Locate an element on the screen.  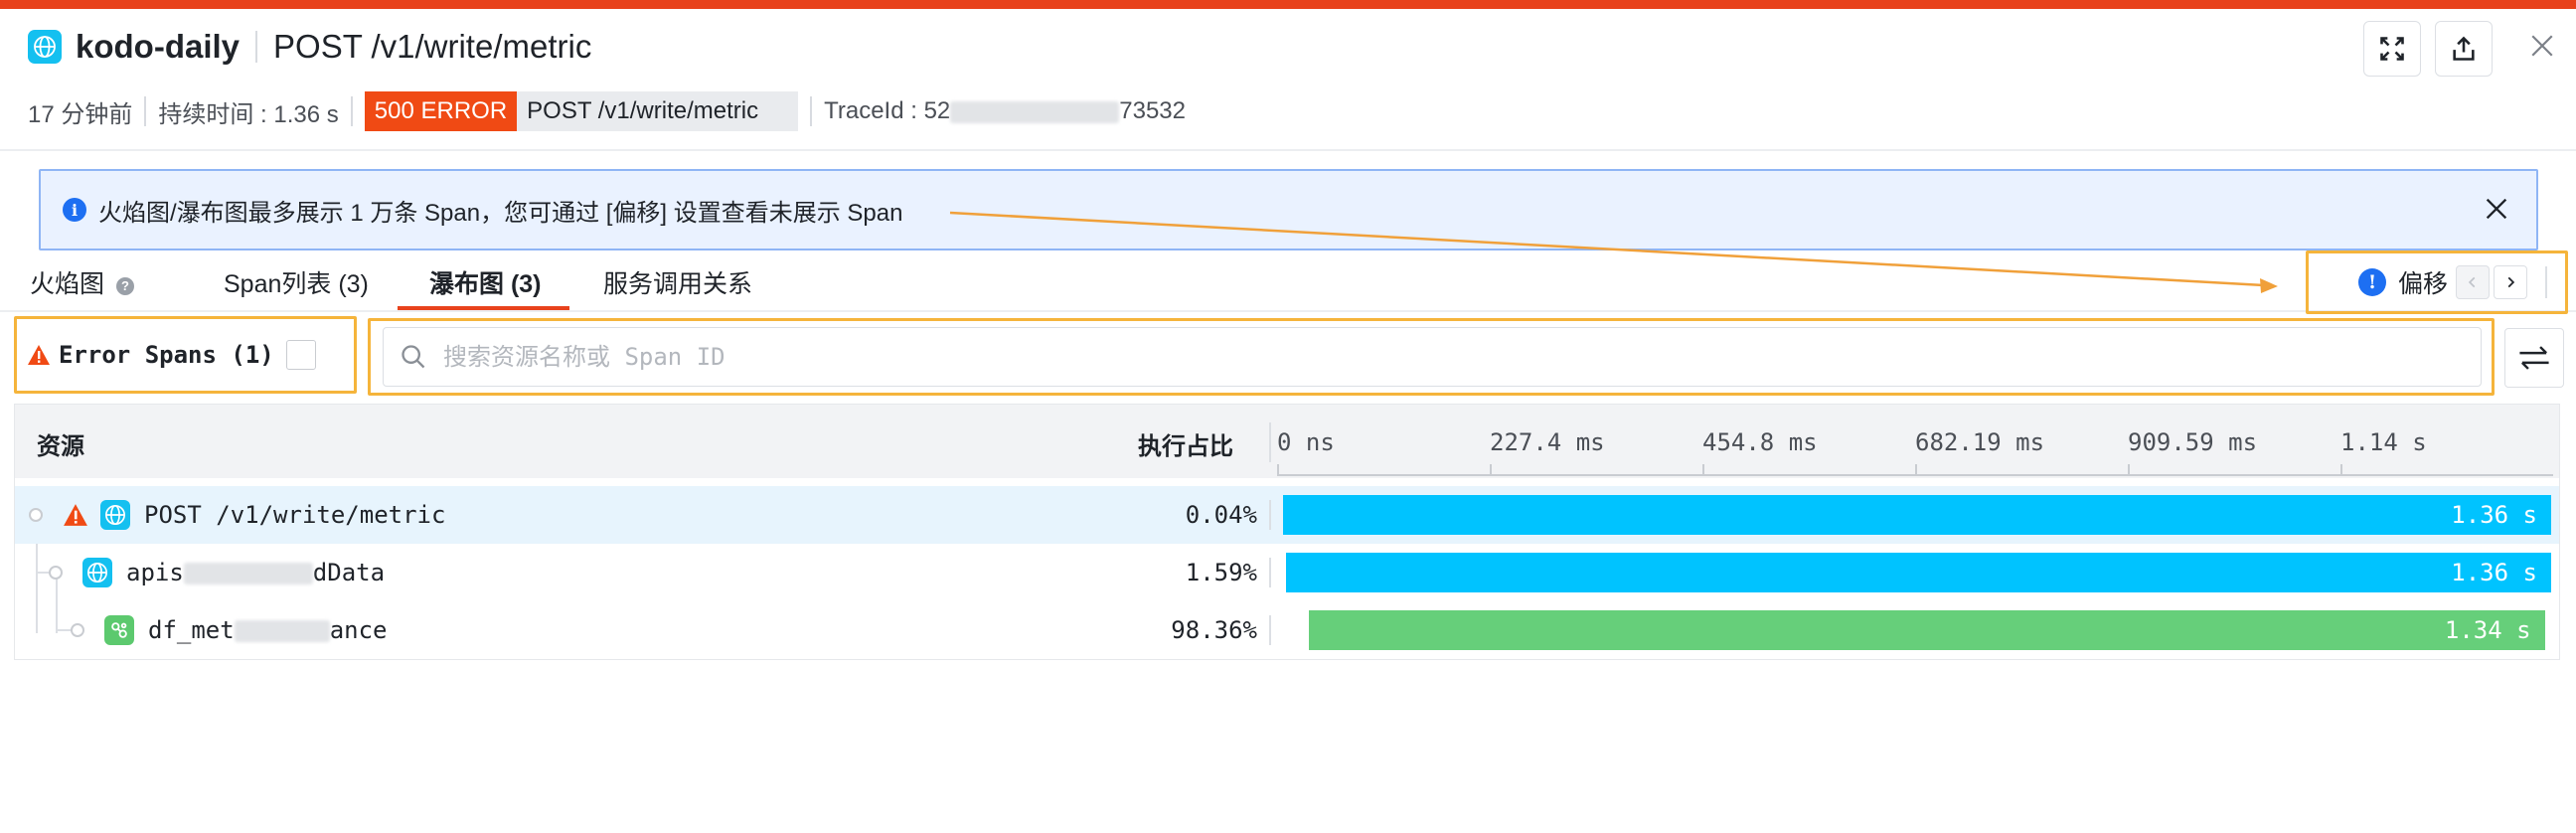
resource-name: df_met ance is located at coordinates (268, 630).